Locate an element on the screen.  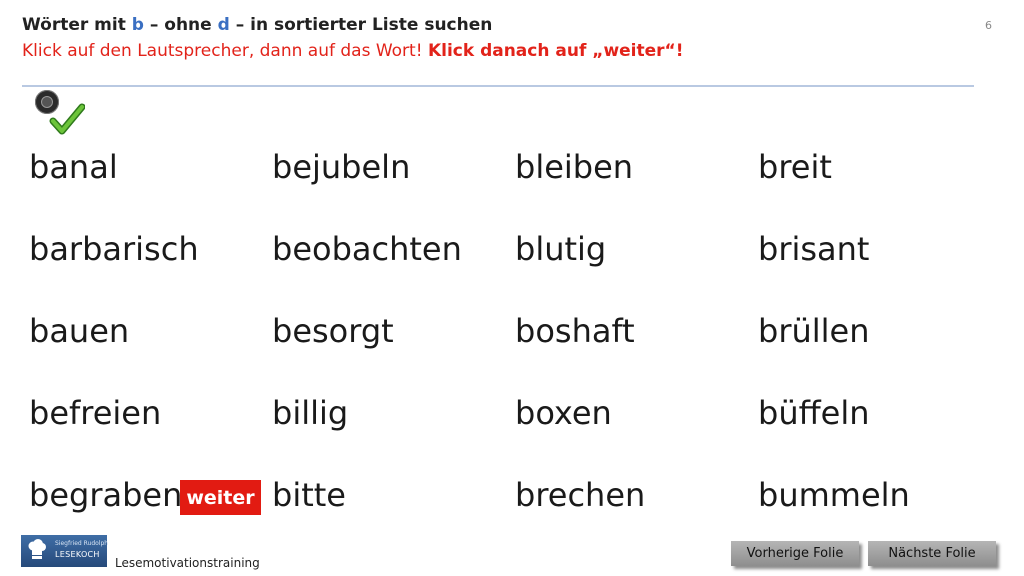
word-item: befreien is located at coordinates (95, 413).